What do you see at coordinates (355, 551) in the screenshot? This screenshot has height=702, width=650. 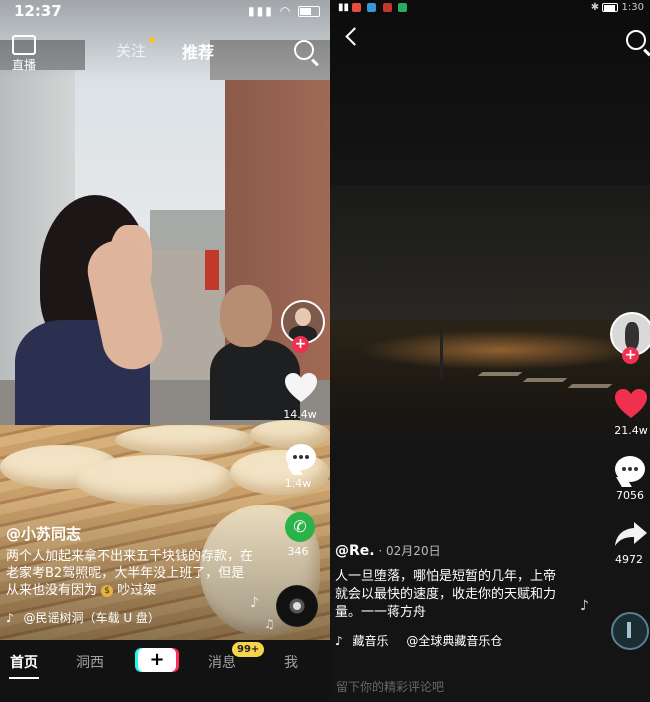 I see `author-handle: @Re.` at bounding box center [355, 551].